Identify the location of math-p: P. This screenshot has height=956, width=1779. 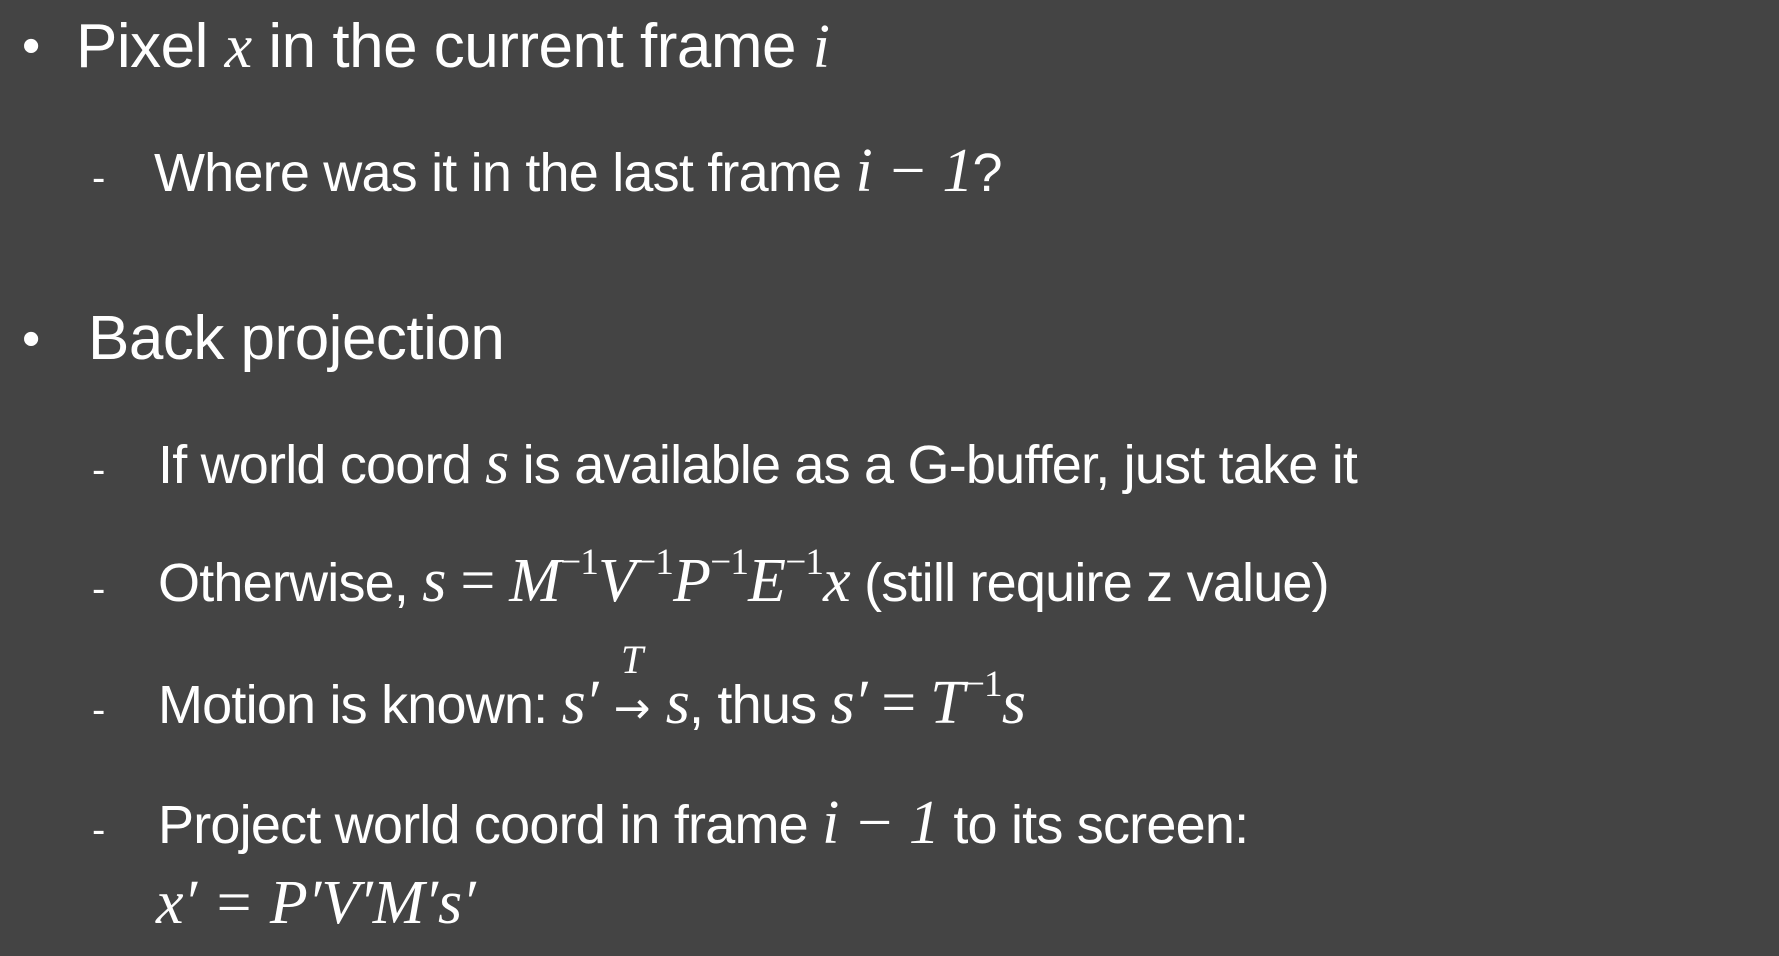
(692, 581).